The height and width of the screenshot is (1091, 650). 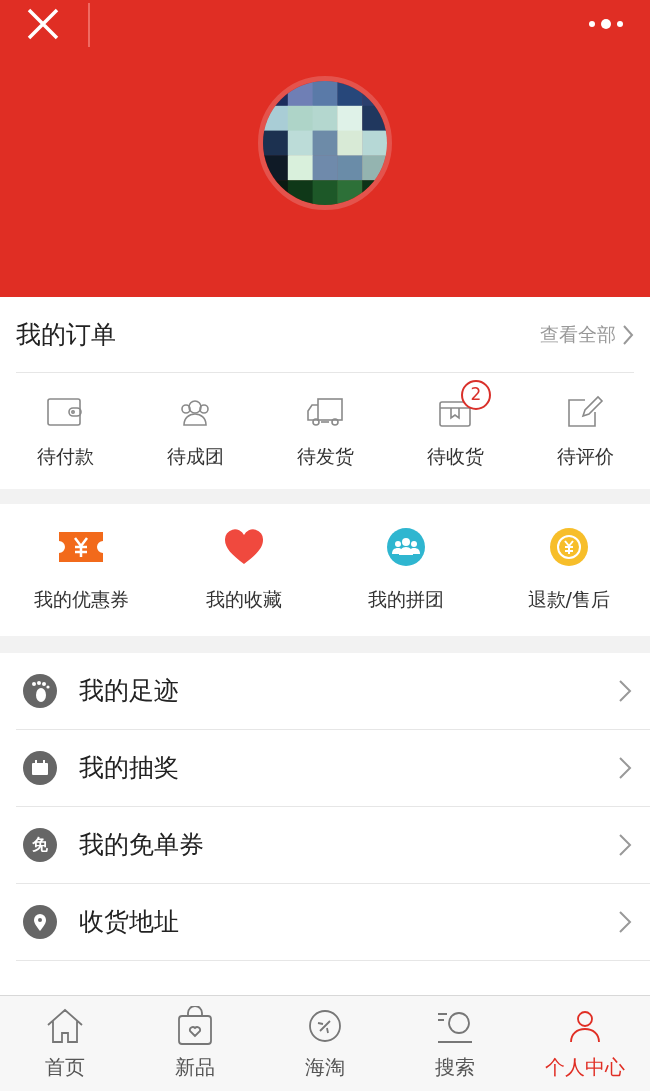 What do you see at coordinates (476, 394) in the screenshot?
I see `count-badge: 2` at bounding box center [476, 394].